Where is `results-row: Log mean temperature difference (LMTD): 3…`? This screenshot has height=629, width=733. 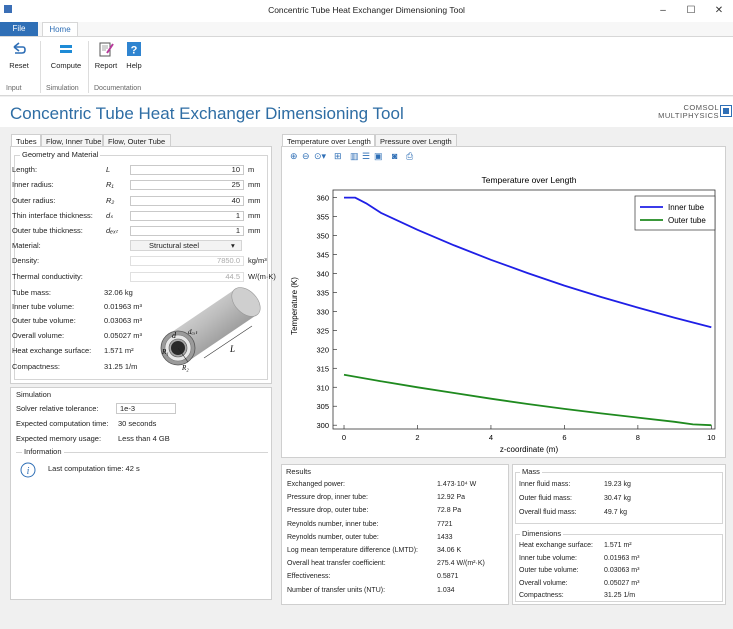
results-row: Log mean temperature difference (LMTD): 3… is located at coordinates (397, 552).